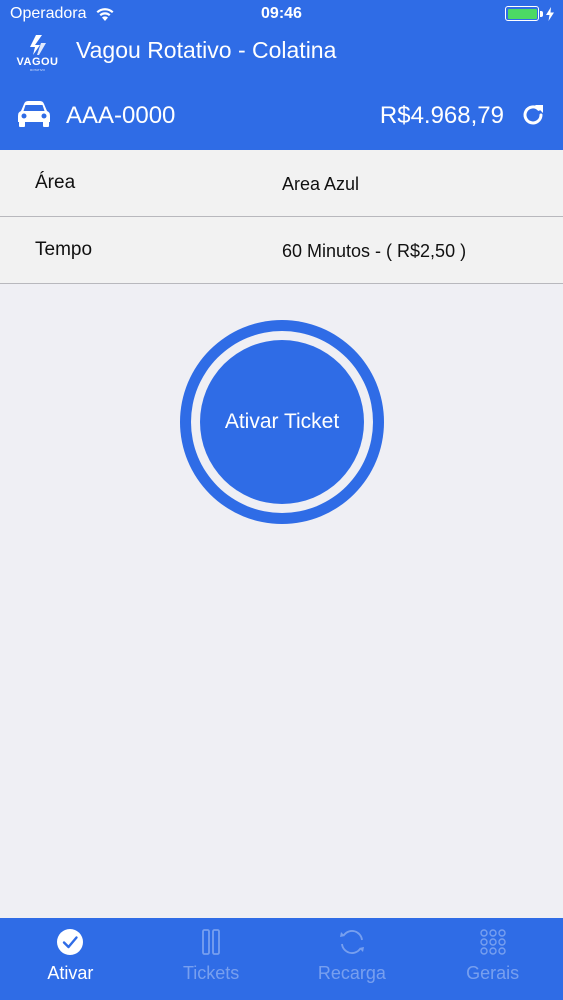  I want to click on logo-subtext: ROTATIVO, so click(37, 70).